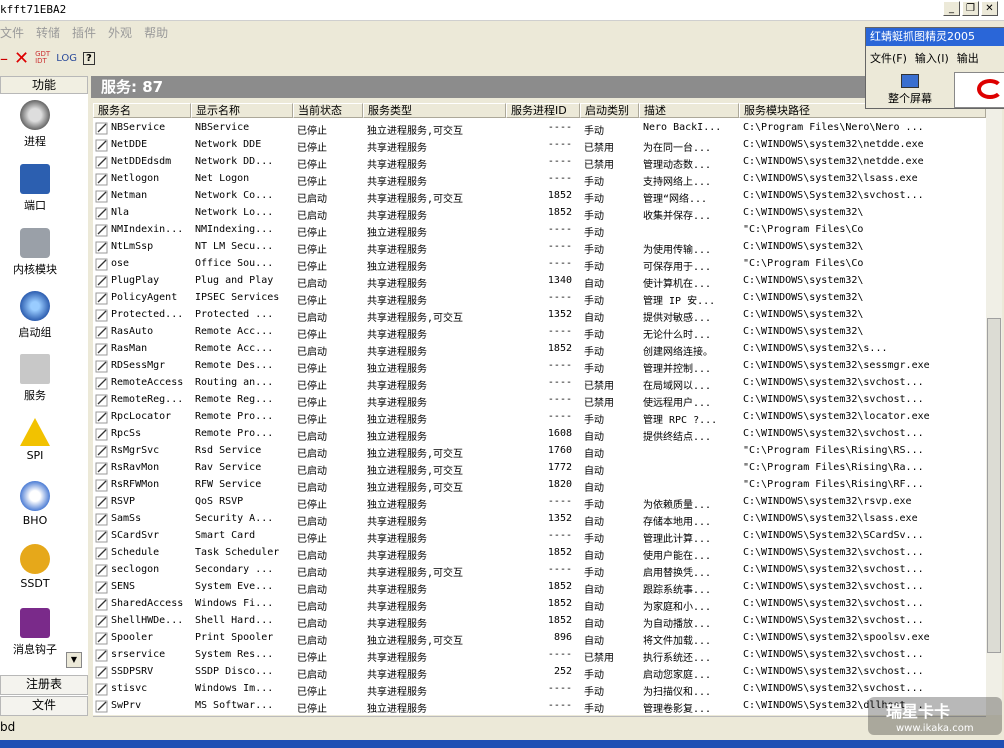  Describe the element at coordinates (4, 58) in the screenshot. I see `minus-icon: –` at that location.